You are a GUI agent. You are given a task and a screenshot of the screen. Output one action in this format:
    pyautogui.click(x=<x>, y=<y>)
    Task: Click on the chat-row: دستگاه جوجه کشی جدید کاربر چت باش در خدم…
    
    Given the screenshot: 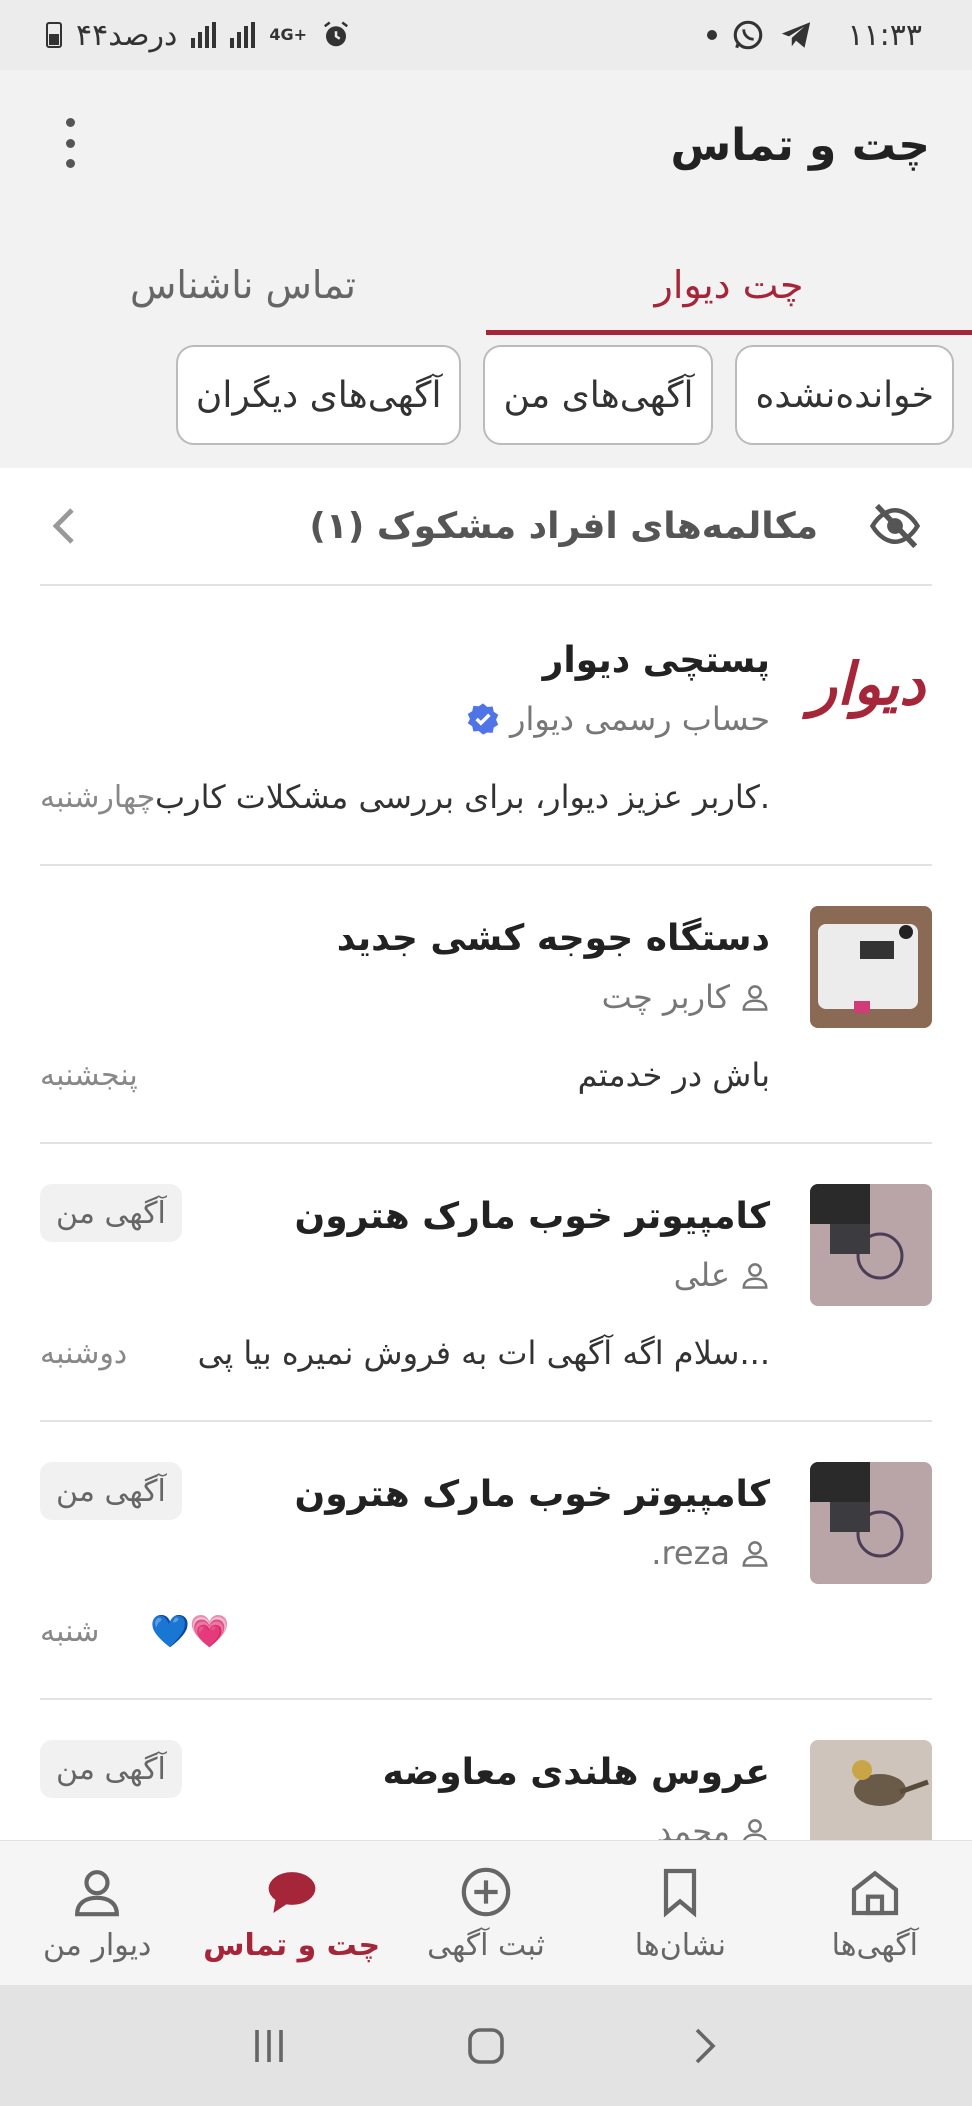 What is the action you would take?
    pyautogui.click(x=486, y=1005)
    